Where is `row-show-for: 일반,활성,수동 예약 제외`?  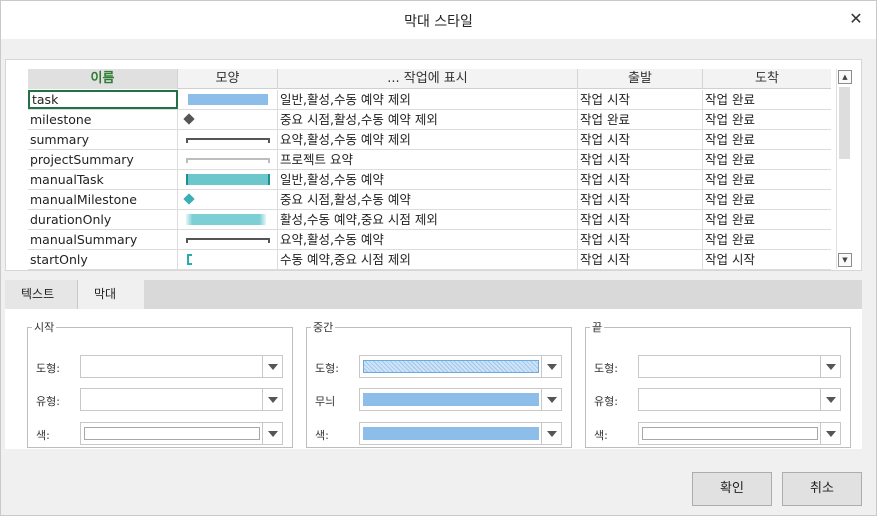 row-show-for: 일반,활성,수동 예약 제외 is located at coordinates (428, 99).